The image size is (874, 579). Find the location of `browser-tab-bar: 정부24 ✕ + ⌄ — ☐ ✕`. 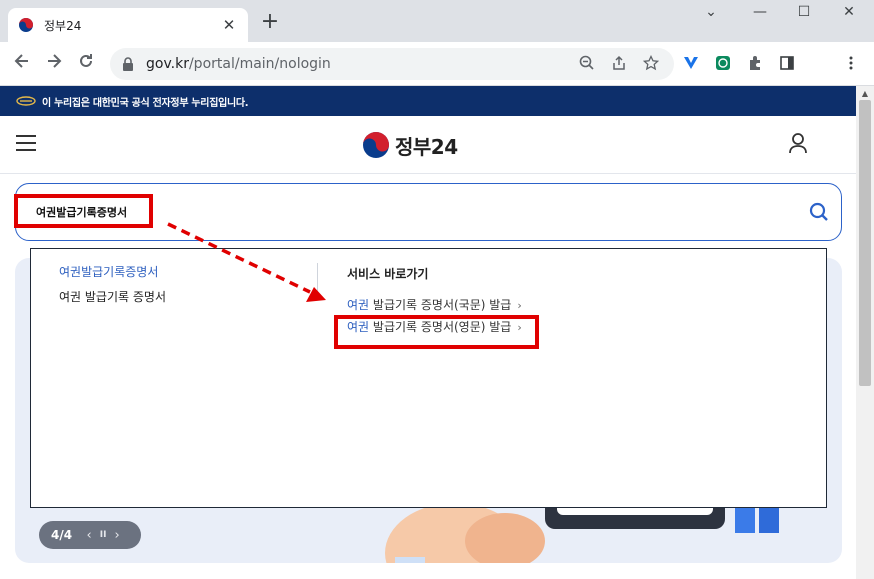

browser-tab-bar: 정부24 ✕ + ⌄ — ☐ ✕ is located at coordinates (437, 21).